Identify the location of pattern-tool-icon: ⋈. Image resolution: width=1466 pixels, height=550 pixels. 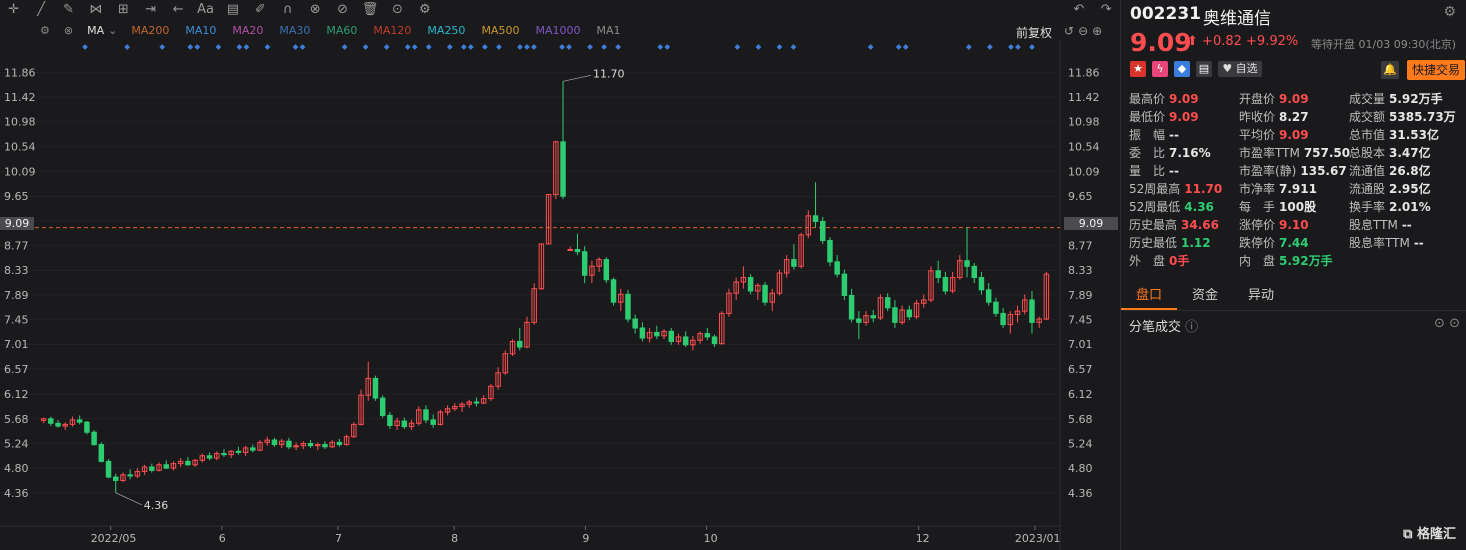
(95, 9).